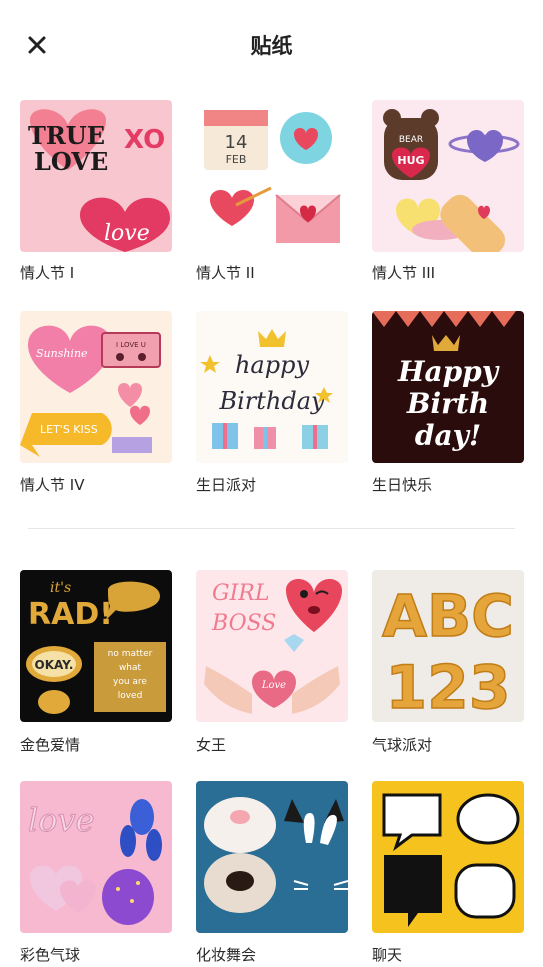 The height and width of the screenshot is (967, 543). I want to click on birthday-day-thumbnail: Happy Birth day!, so click(448, 387).